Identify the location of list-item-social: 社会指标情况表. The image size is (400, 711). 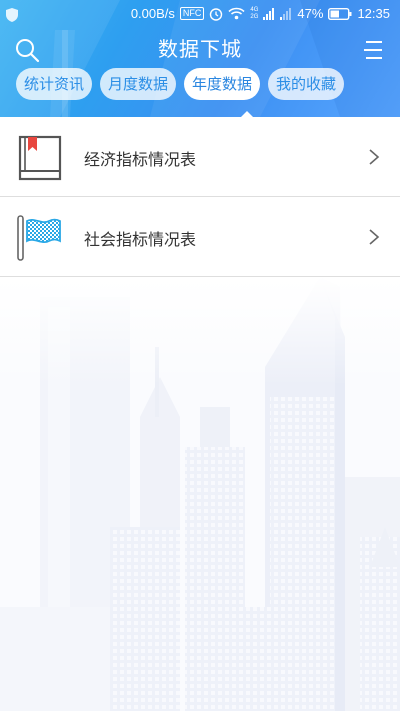
(200, 237).